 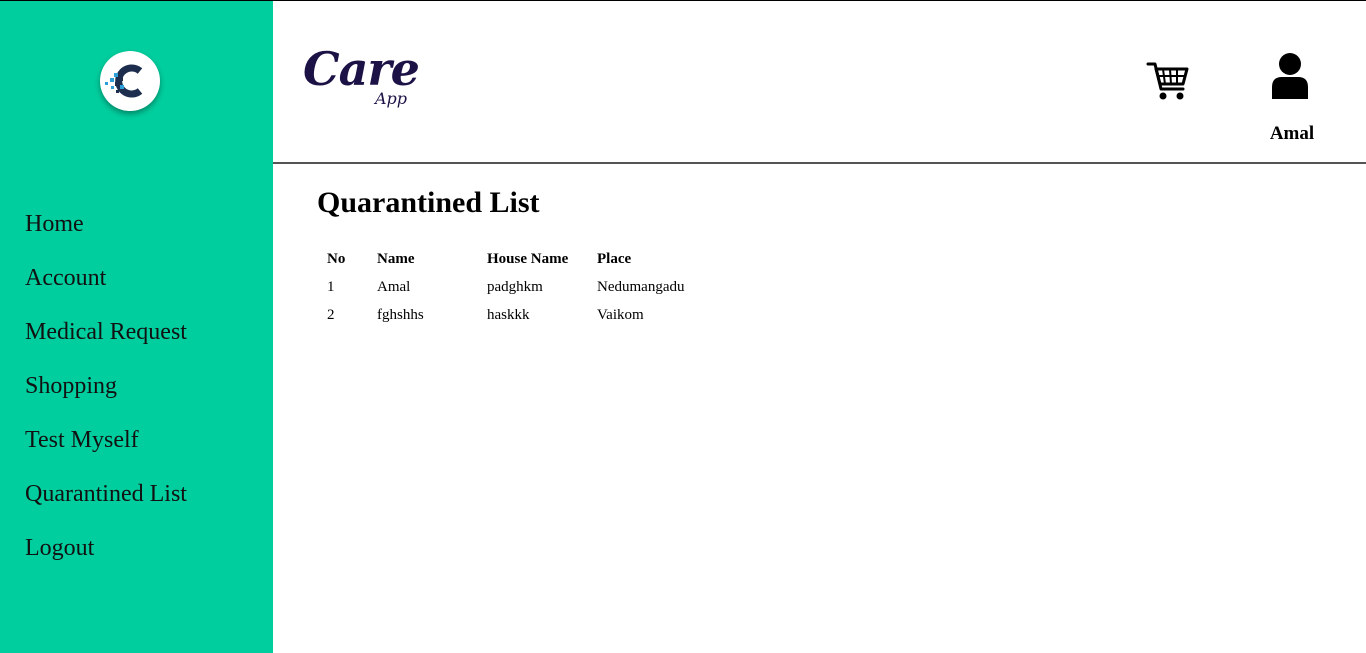 I want to click on user-profile-icon, so click(x=1290, y=76).